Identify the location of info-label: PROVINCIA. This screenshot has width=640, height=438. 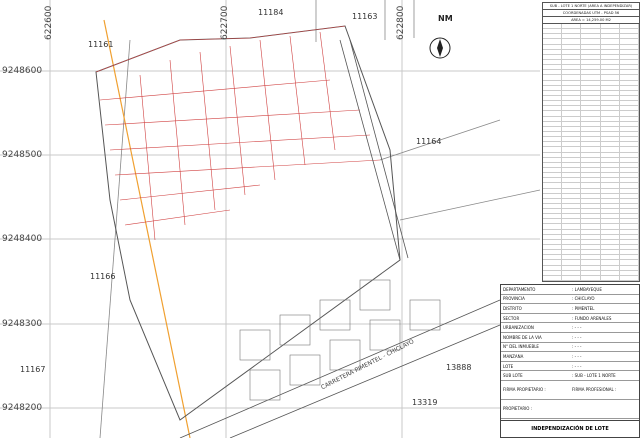
(514, 299).